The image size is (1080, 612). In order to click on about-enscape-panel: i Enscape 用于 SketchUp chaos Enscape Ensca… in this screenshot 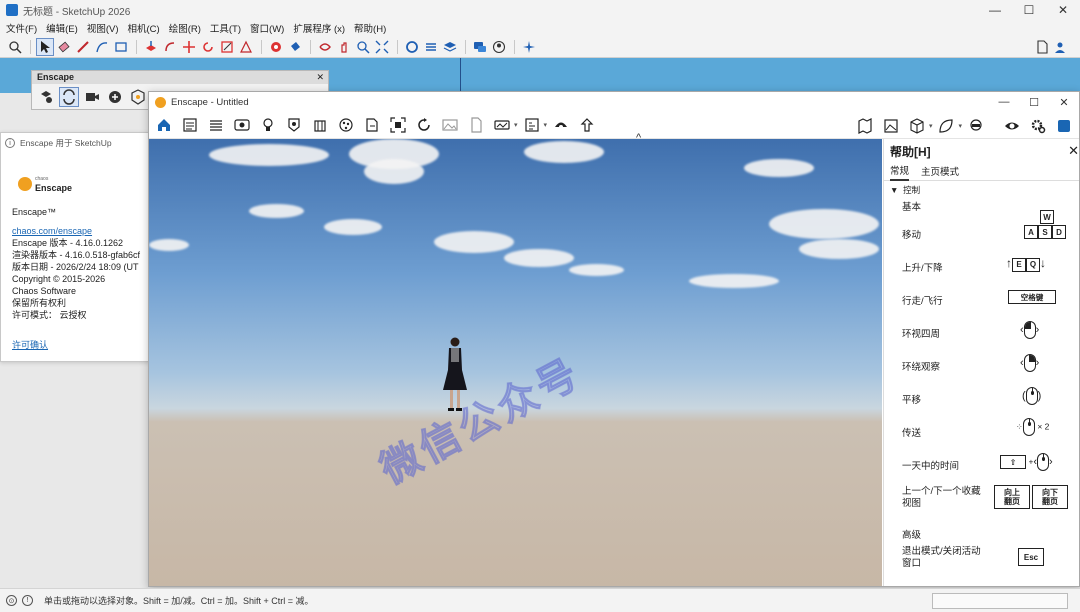, I will do `click(75, 247)`.